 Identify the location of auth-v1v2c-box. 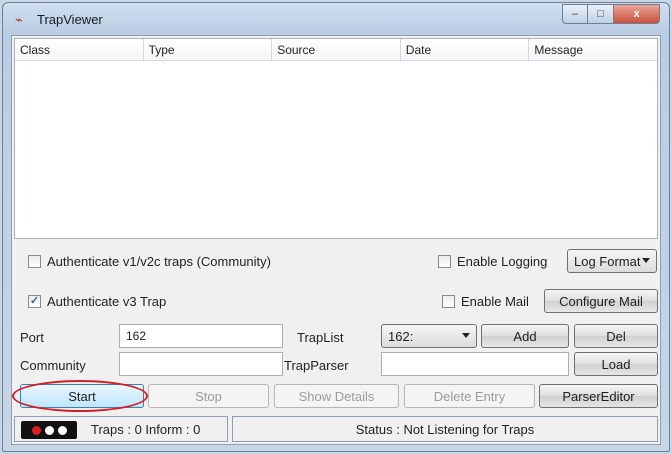
(34, 261).